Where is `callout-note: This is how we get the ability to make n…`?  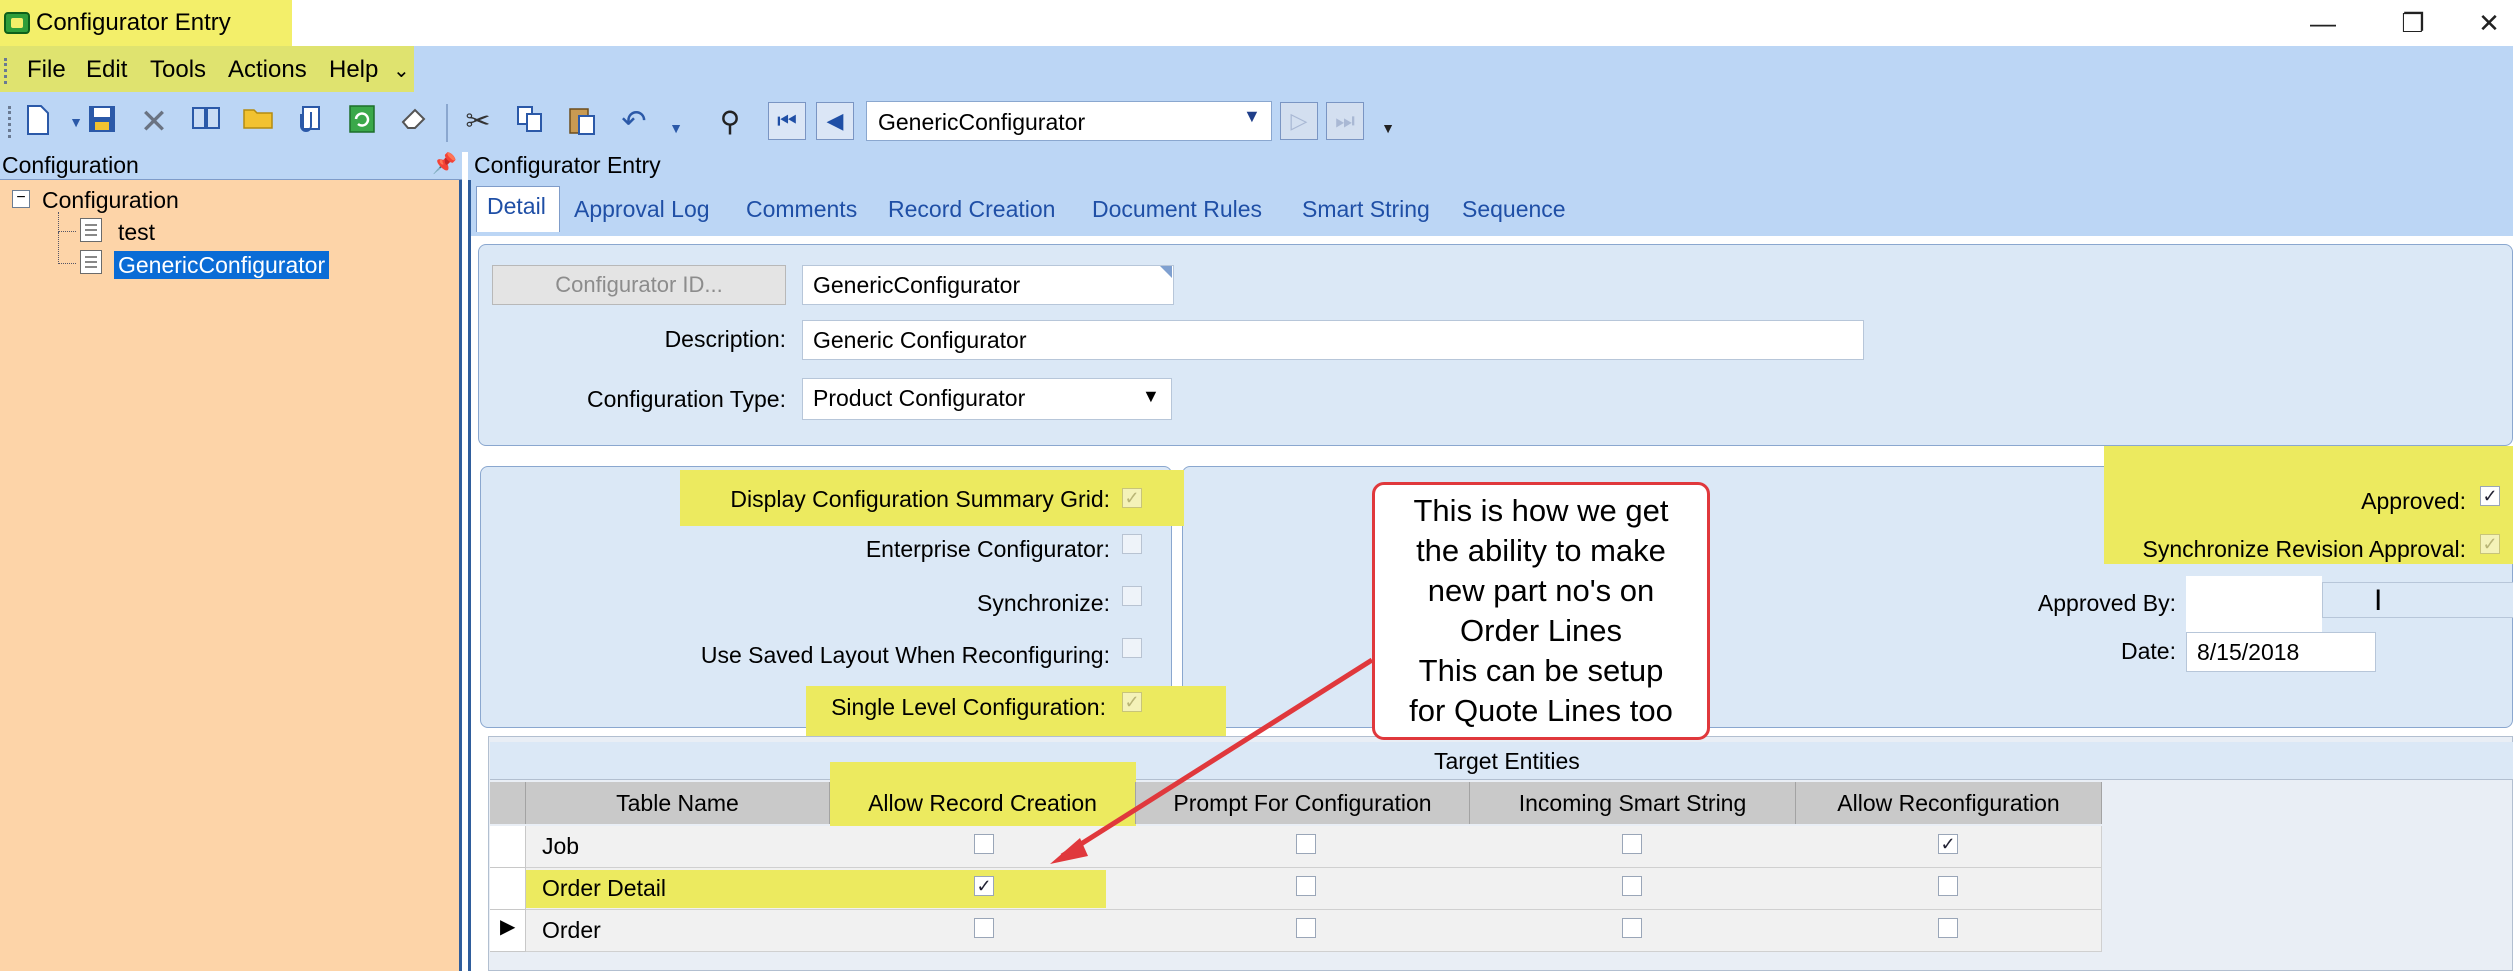
callout-note: This is how we get the ability to make n… is located at coordinates (1541, 611).